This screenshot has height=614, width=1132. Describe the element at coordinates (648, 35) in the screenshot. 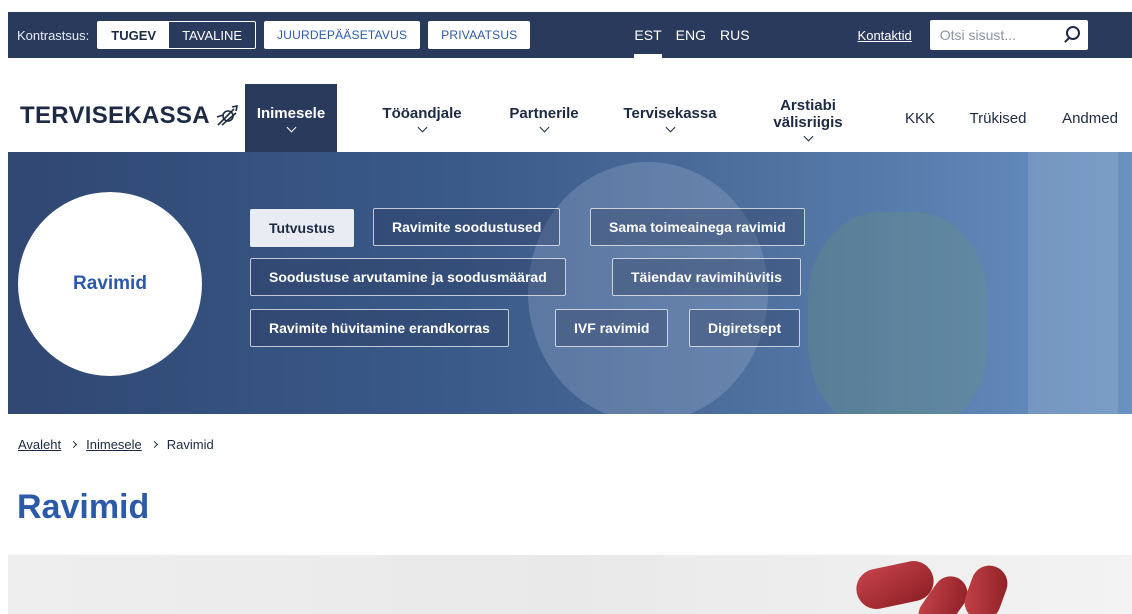

I see `lang-est: EST` at that location.